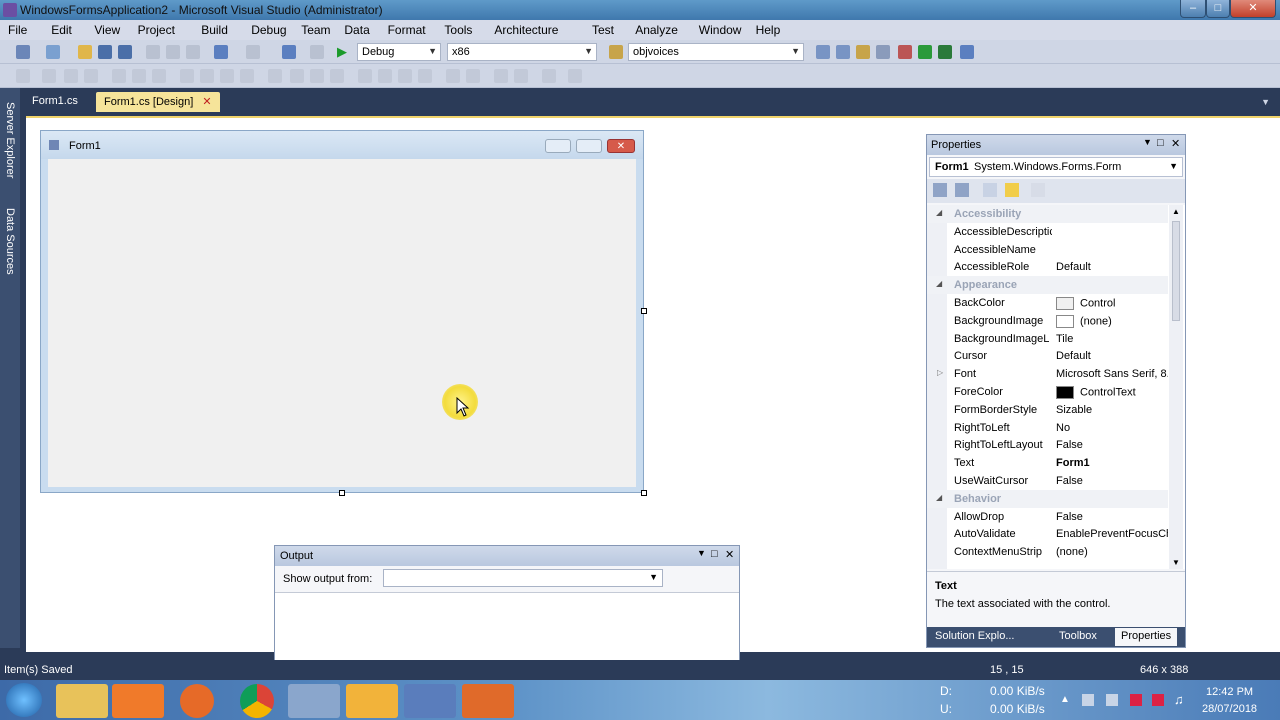 Image resolution: width=1280 pixels, height=720 pixels. What do you see at coordinates (644, 311) in the screenshot?
I see `resize-handle-right` at bounding box center [644, 311].